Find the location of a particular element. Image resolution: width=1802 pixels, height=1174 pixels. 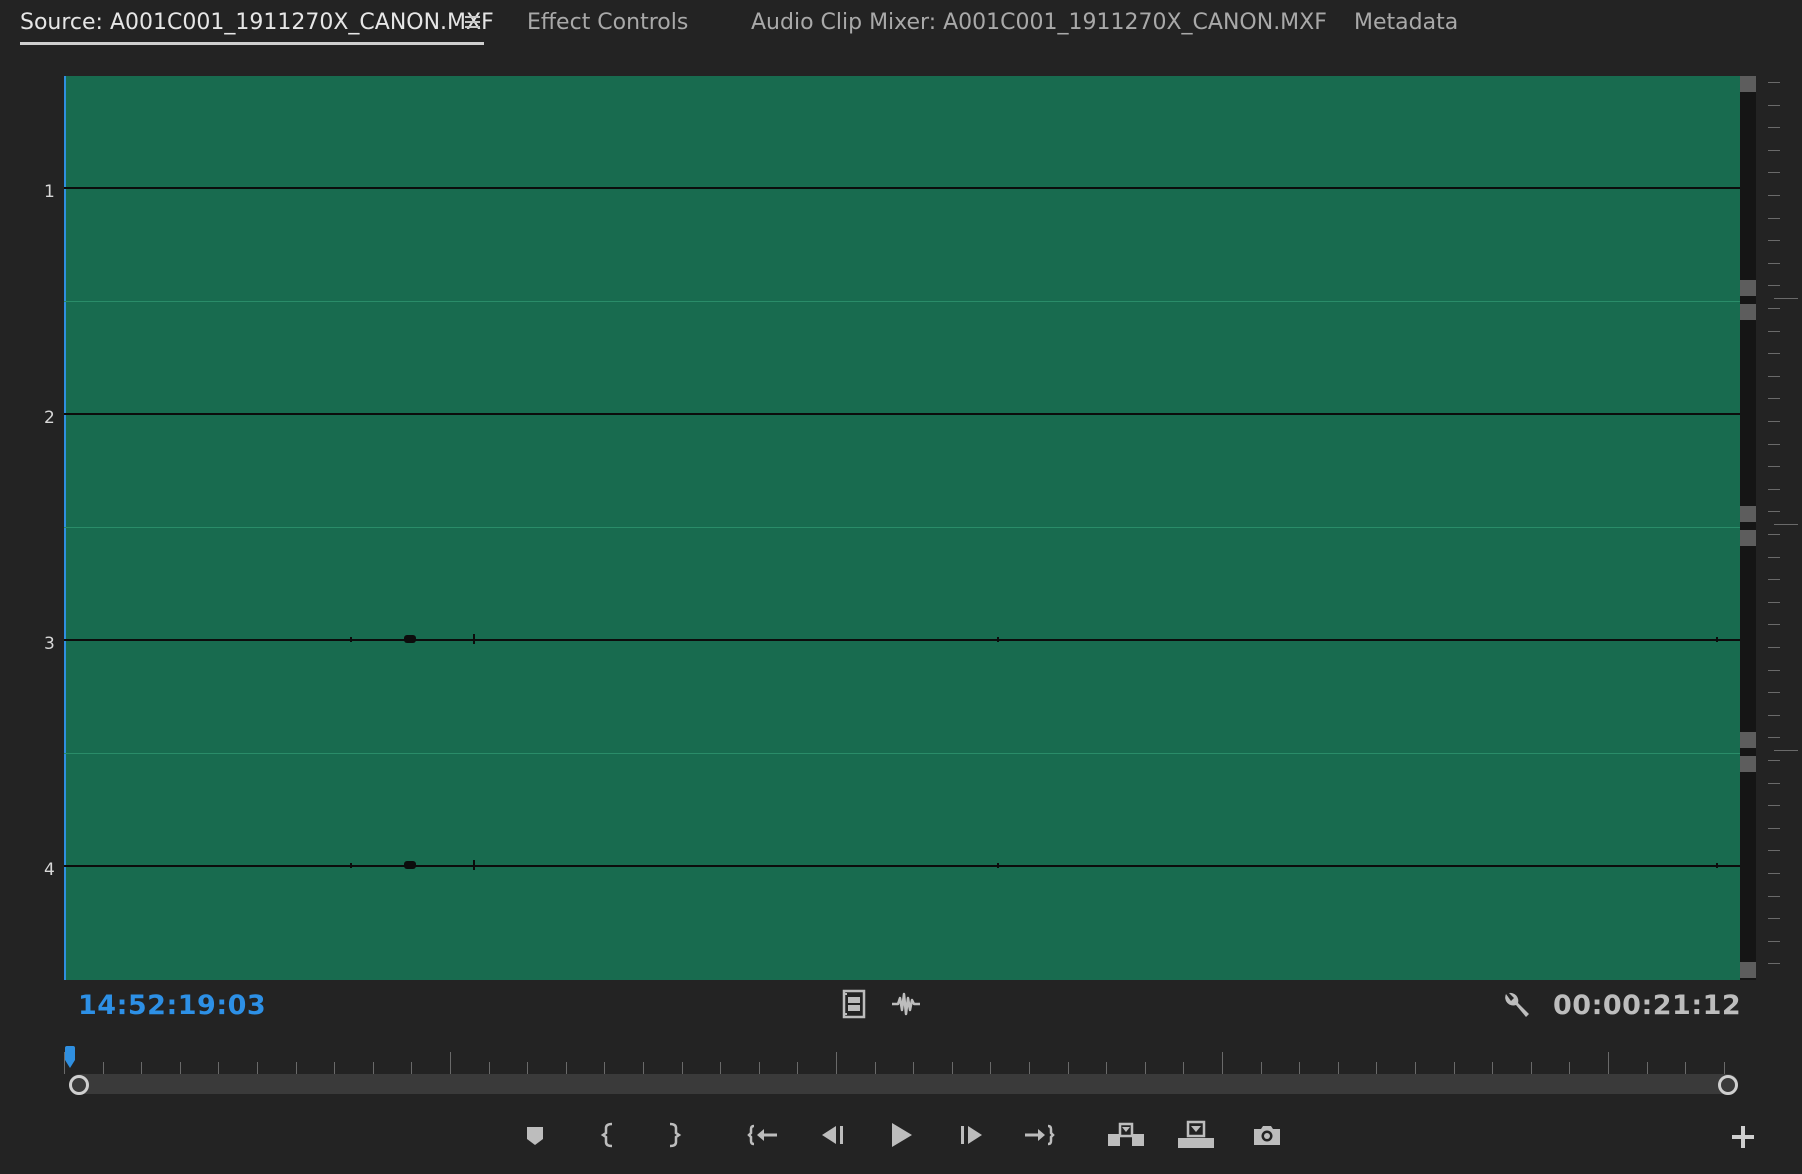

go-to-in-icon is located at coordinates (762, 1135).